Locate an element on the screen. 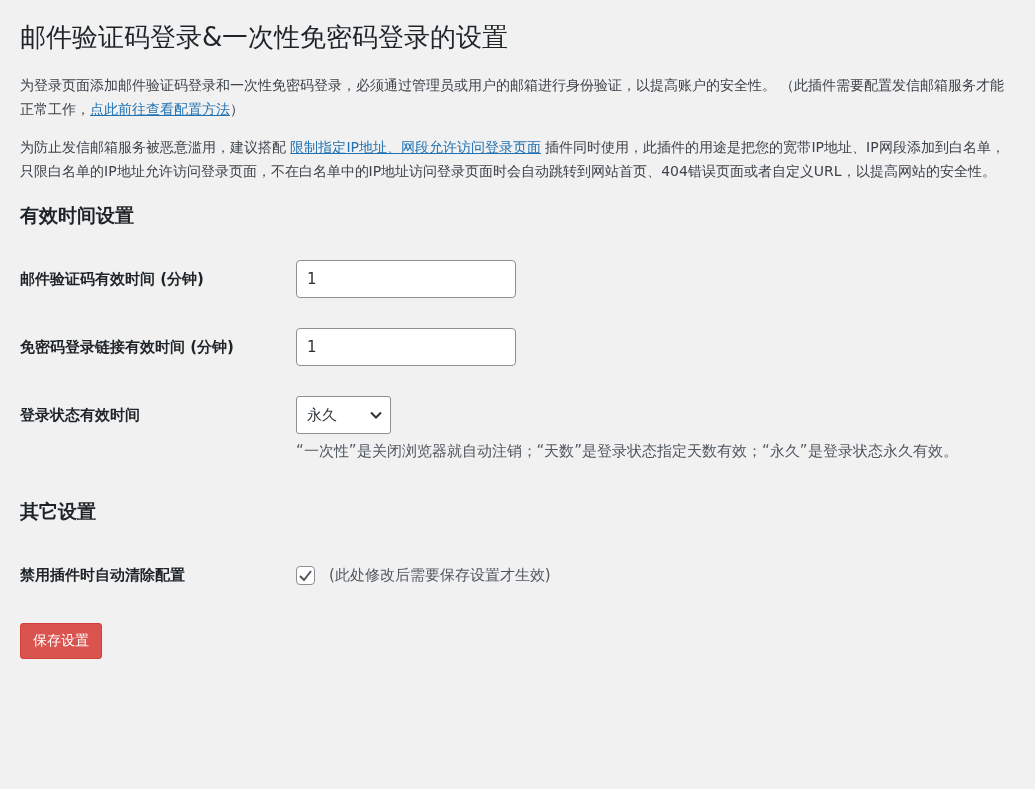 The width and height of the screenshot is (1035, 789). field-description: “一次性”是关闭浏览器就自动注销；“天数”是登录状态指定天数有效；“永久”是登录状态永久有效。 is located at coordinates (627, 451).